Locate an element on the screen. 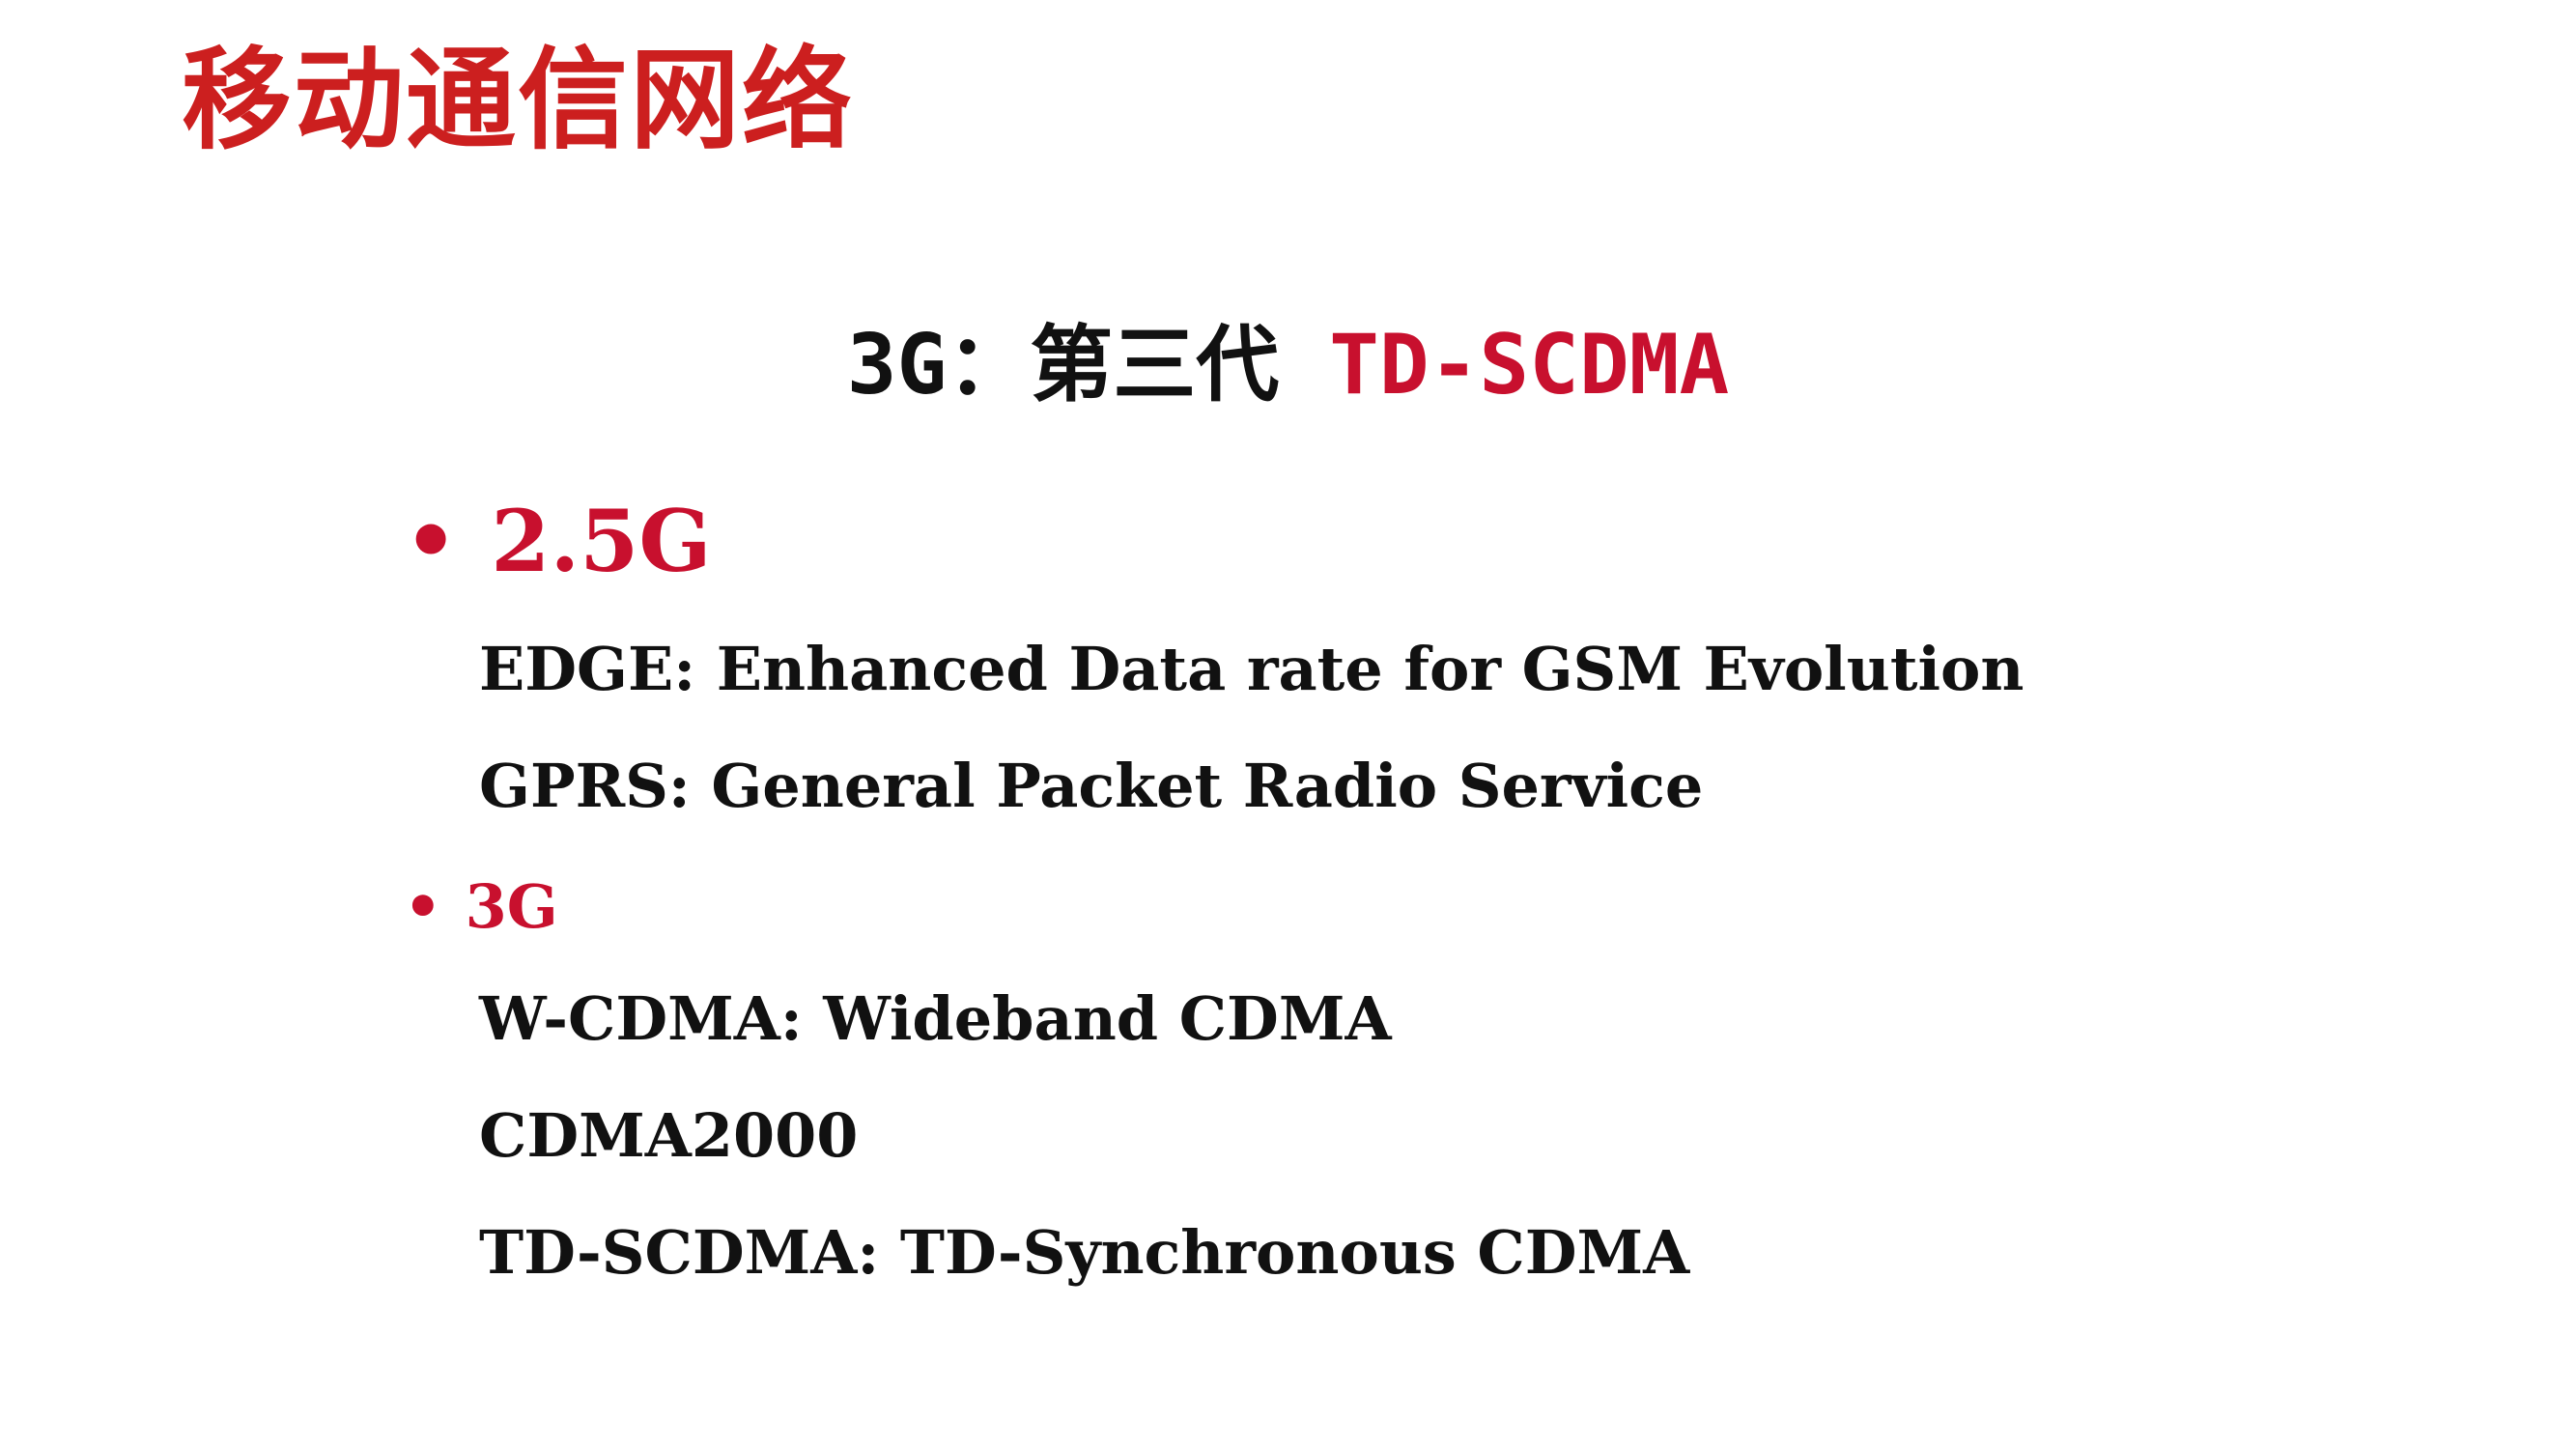  section-heading-3g: • 3G is located at coordinates (481, 907).